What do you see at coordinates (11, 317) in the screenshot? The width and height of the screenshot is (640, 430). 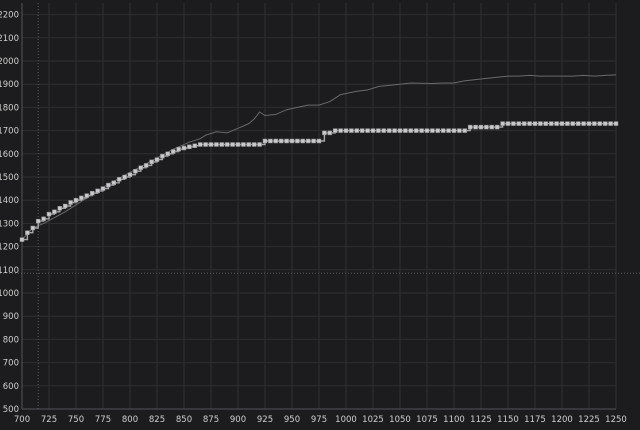 I see `y-tick-label: 900` at bounding box center [11, 317].